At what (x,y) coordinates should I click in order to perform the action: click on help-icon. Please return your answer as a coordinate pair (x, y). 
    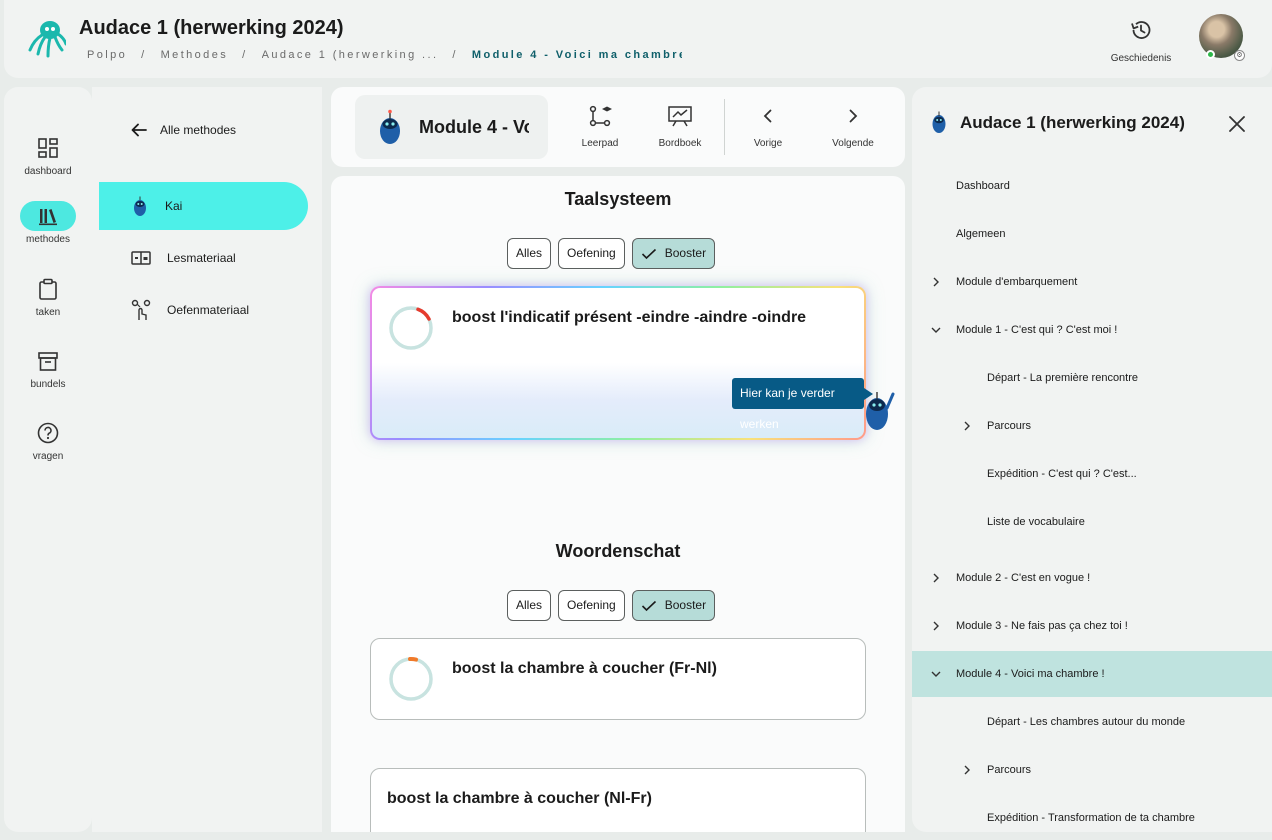
    Looking at the image, I should click on (48, 433).